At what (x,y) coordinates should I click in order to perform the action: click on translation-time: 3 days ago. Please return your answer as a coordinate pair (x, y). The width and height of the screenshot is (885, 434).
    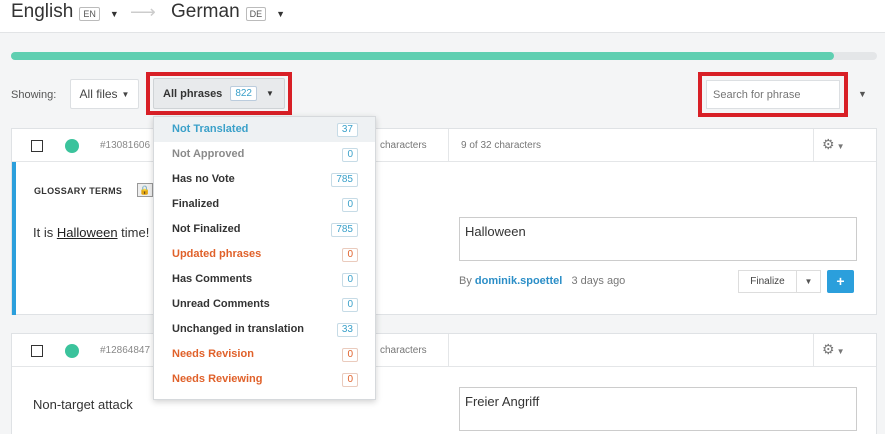
    Looking at the image, I should click on (598, 281).